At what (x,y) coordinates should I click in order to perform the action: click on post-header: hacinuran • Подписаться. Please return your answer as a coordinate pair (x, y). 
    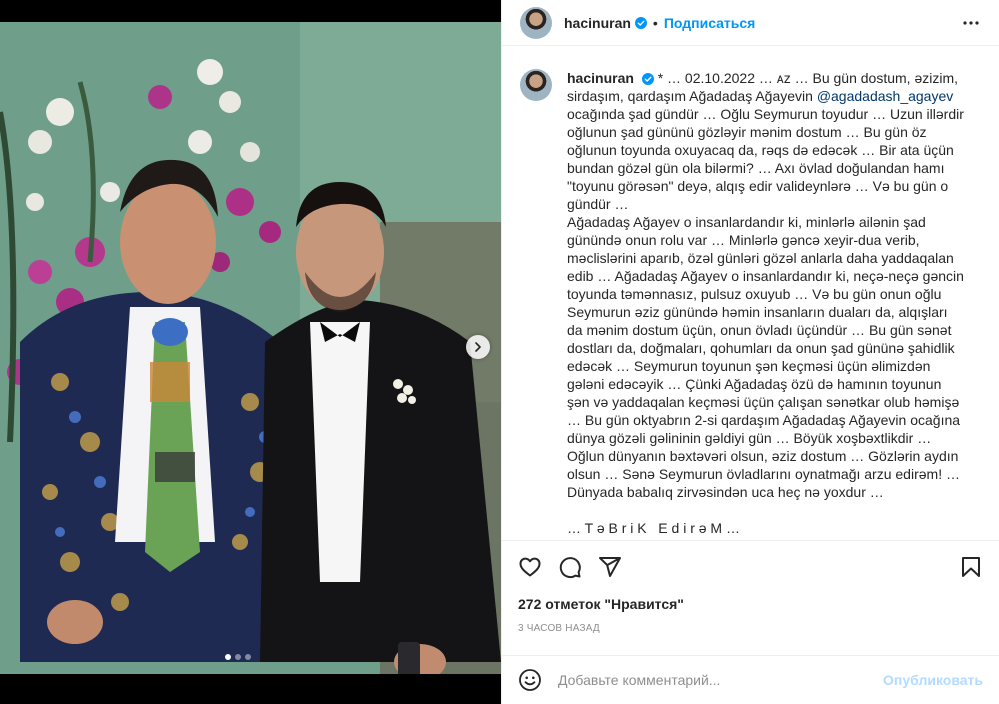
    Looking at the image, I should click on (750, 23).